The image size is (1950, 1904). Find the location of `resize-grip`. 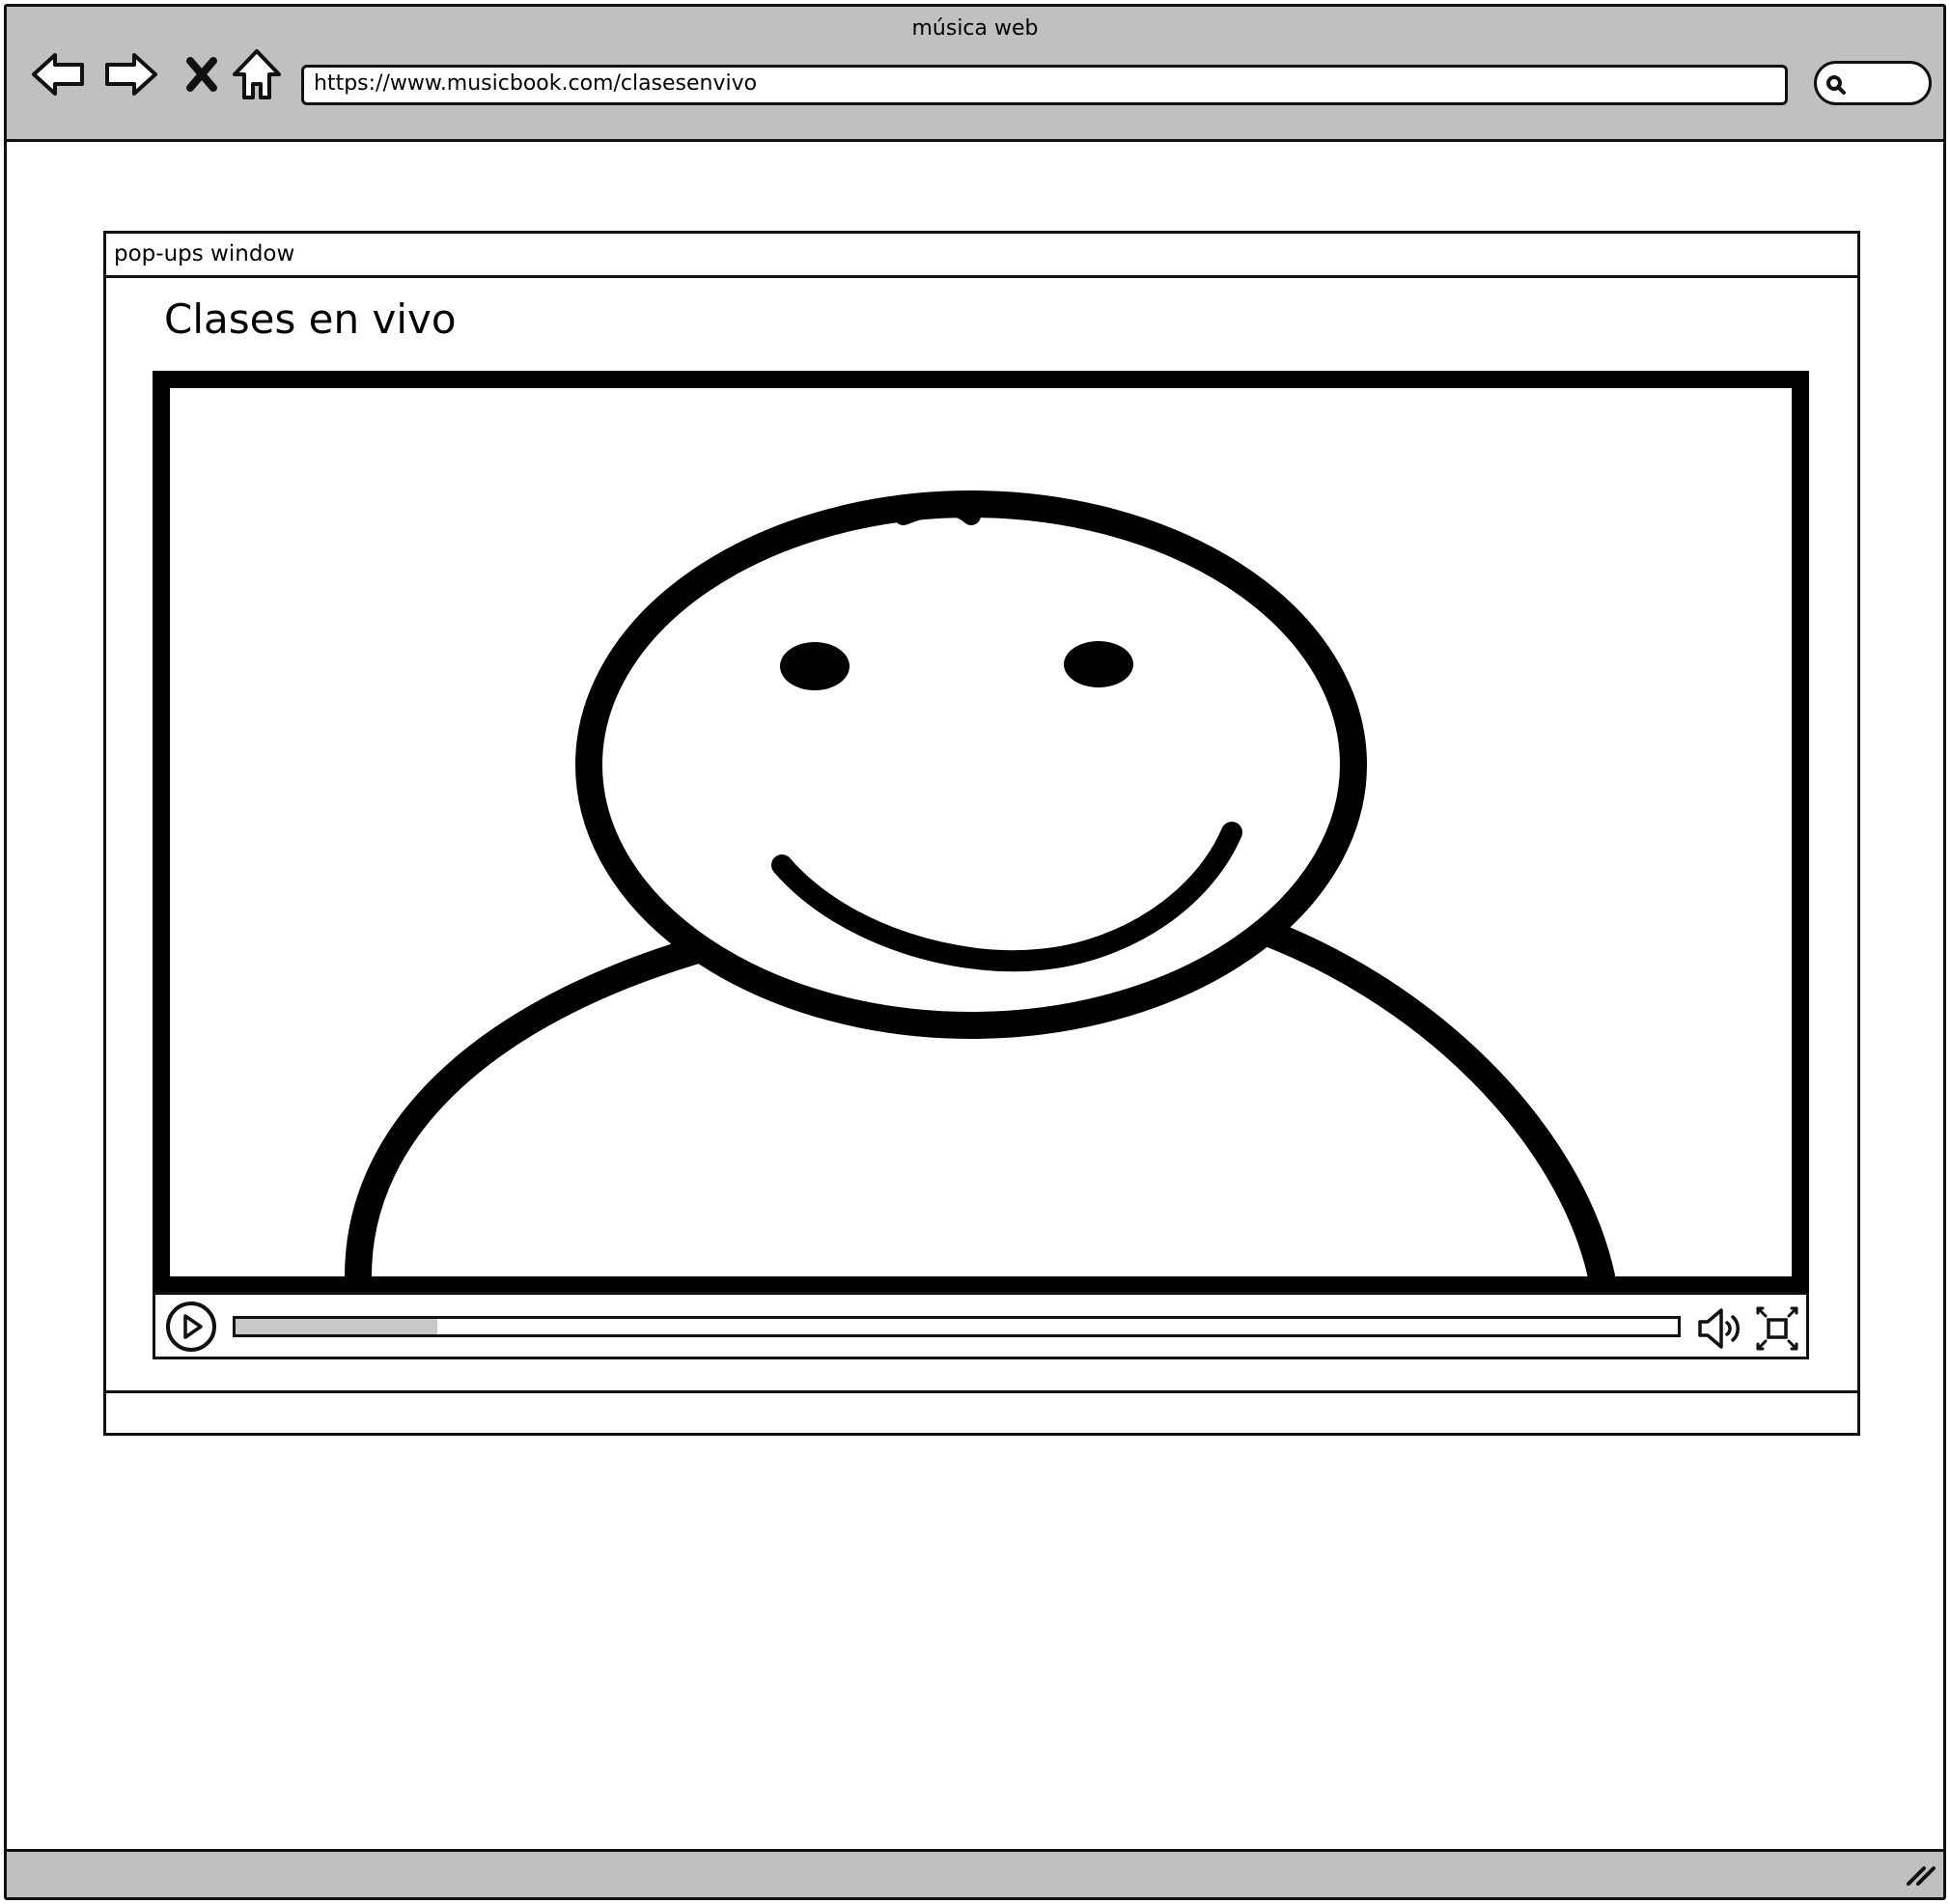

resize-grip is located at coordinates (1920, 1874).